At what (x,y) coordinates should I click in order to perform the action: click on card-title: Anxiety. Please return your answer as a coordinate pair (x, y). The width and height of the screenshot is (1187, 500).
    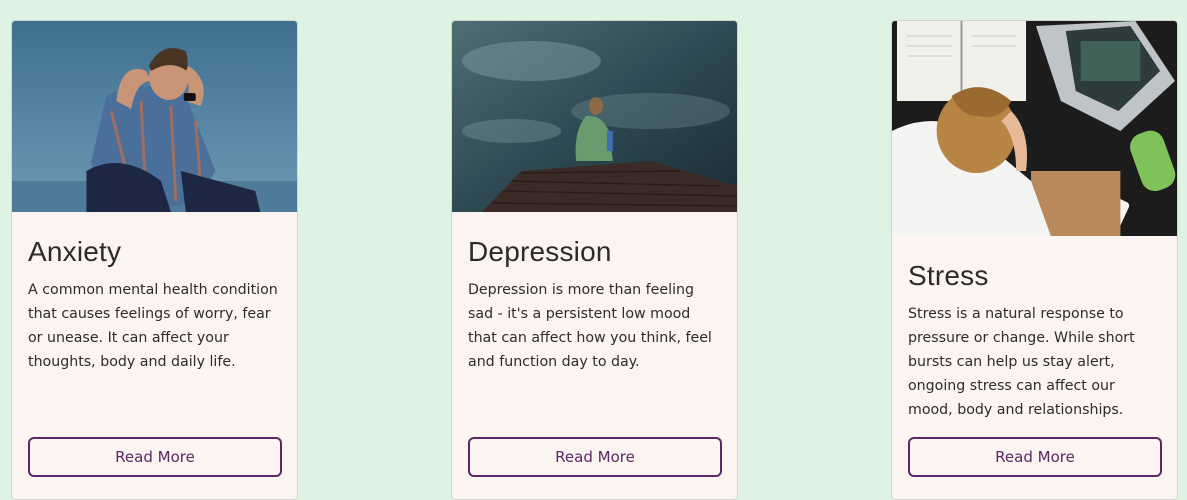
    Looking at the image, I should click on (75, 251).